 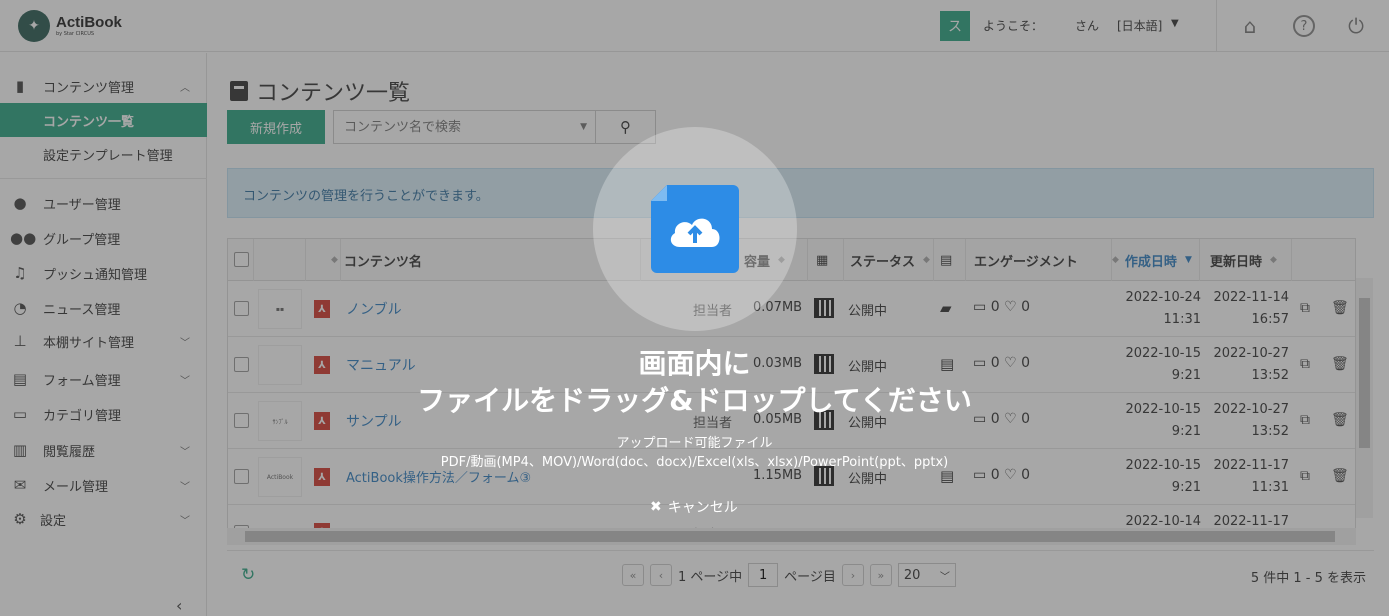 I want to click on drop-title-line2: ファイルをドラッグ&ドロップしてください, so click(x=694, y=400).